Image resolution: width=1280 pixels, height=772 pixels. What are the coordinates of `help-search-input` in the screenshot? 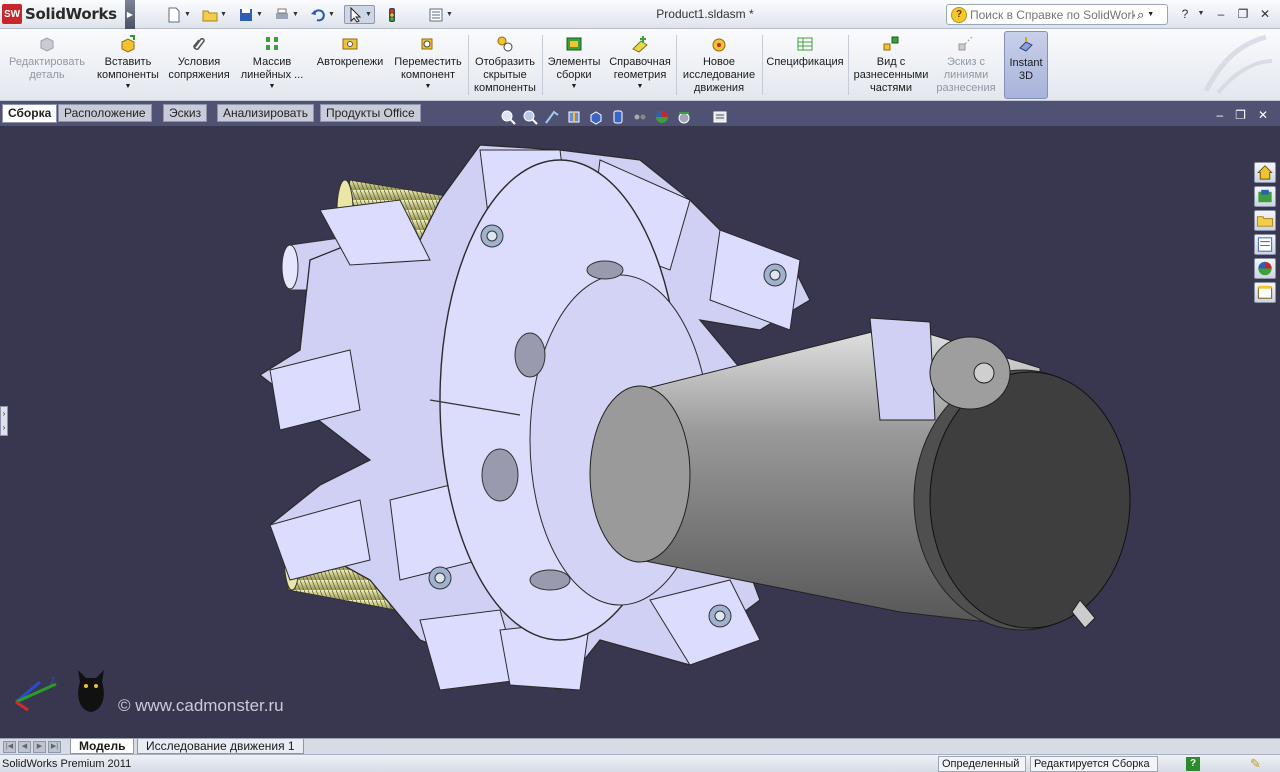 It's located at (1052, 14).